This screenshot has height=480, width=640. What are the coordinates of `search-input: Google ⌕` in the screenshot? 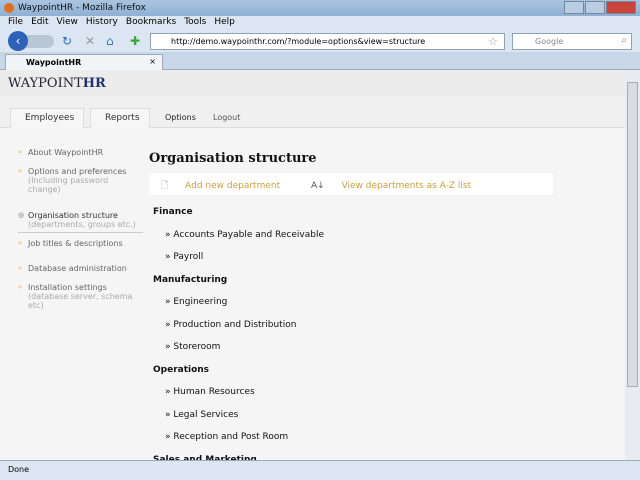 It's located at (572, 41).